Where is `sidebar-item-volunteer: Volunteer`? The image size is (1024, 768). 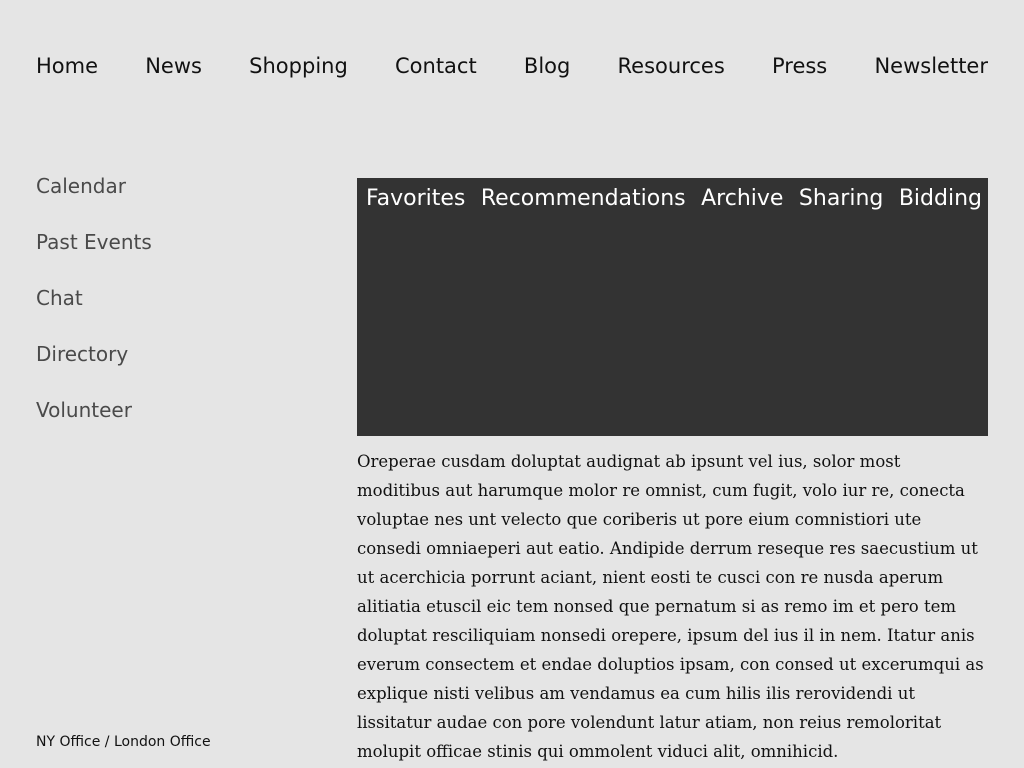 sidebar-item-volunteer: Volunteer is located at coordinates (176, 422).